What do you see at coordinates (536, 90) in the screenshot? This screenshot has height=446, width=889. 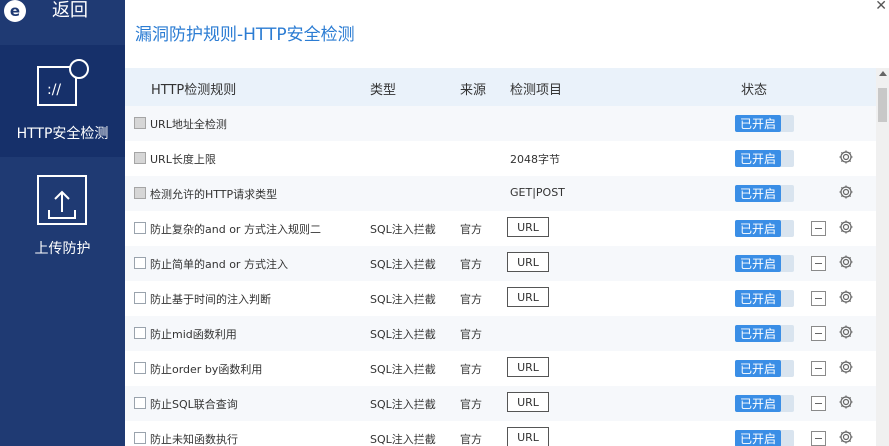 I see `column-header-item: 检测项目` at bounding box center [536, 90].